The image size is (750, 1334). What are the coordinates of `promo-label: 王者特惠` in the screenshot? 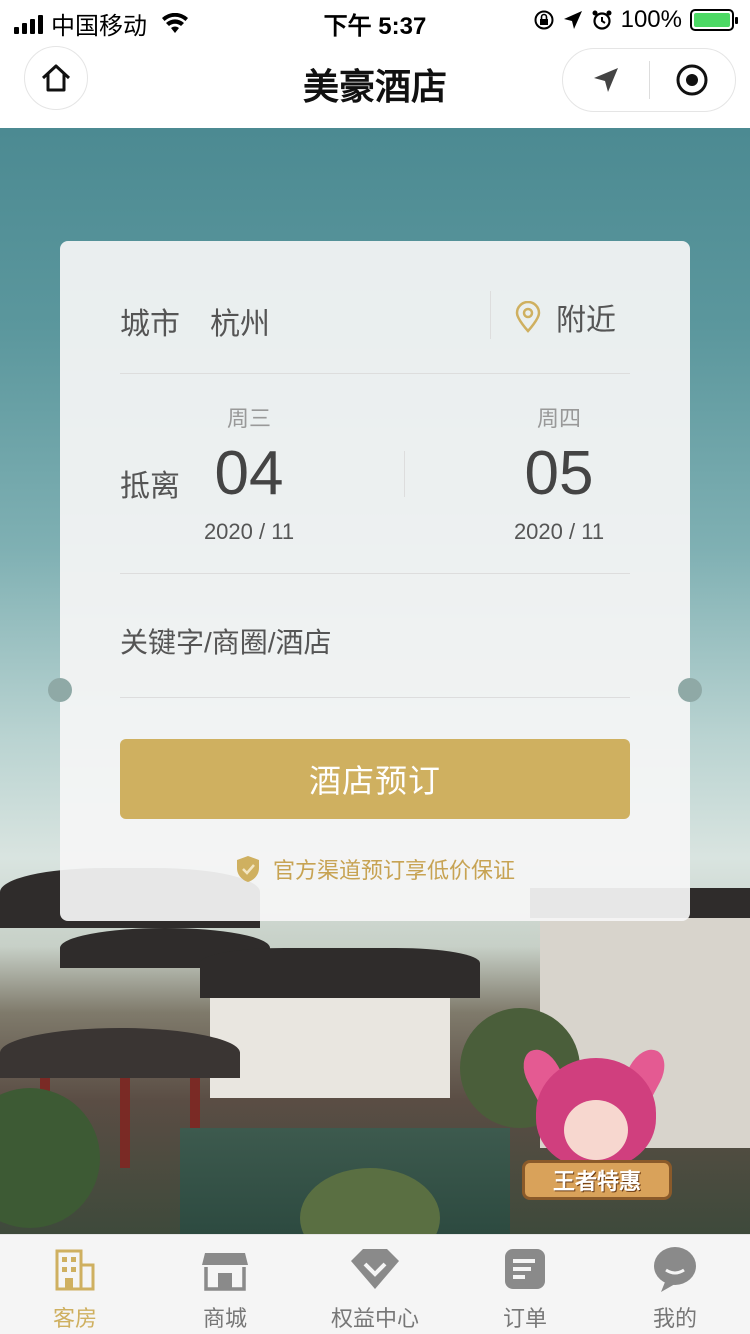 It's located at (597, 1180).